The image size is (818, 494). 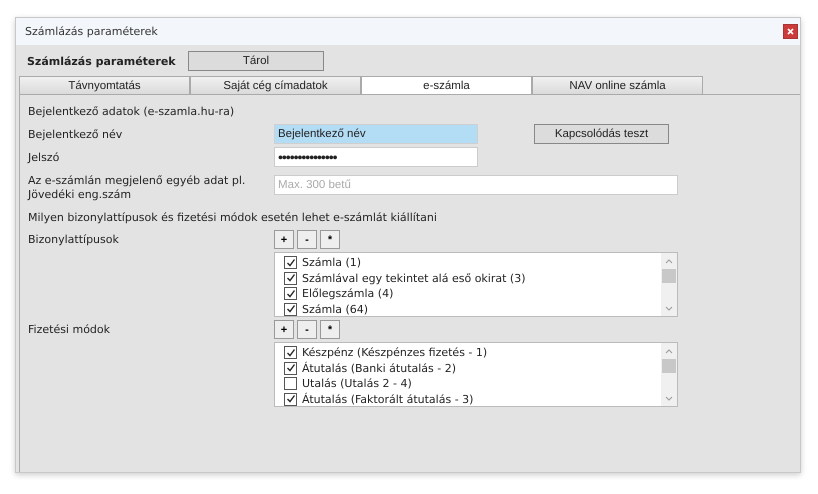 I want to click on login-heading: Bejelentkező adatok (e-szamla.hu-ra), so click(x=132, y=112).